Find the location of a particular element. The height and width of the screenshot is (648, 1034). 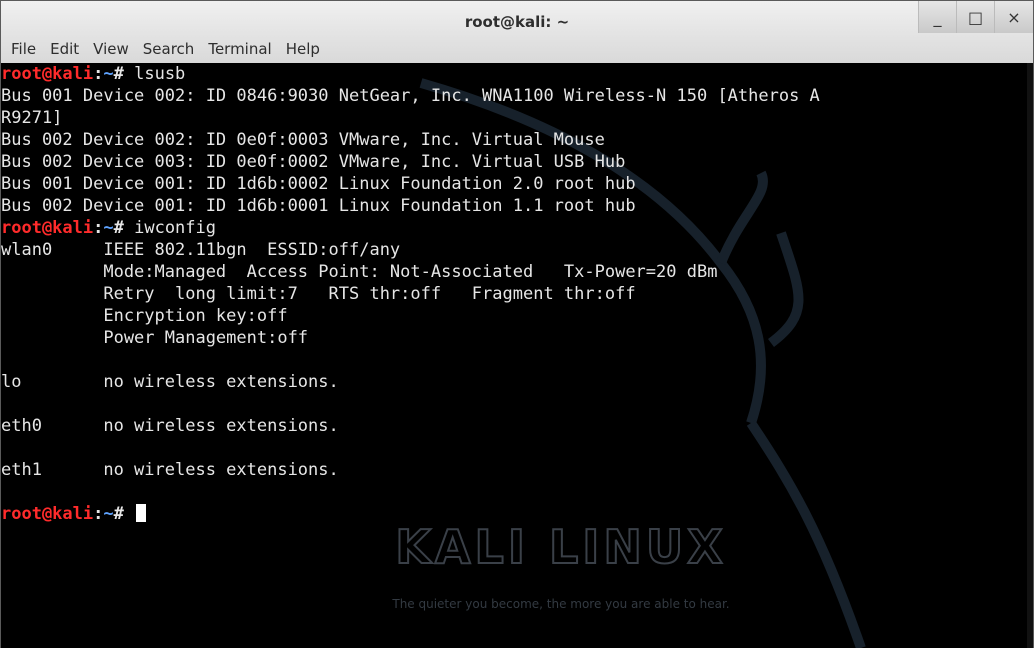

menu-help: Help is located at coordinates (303, 49).